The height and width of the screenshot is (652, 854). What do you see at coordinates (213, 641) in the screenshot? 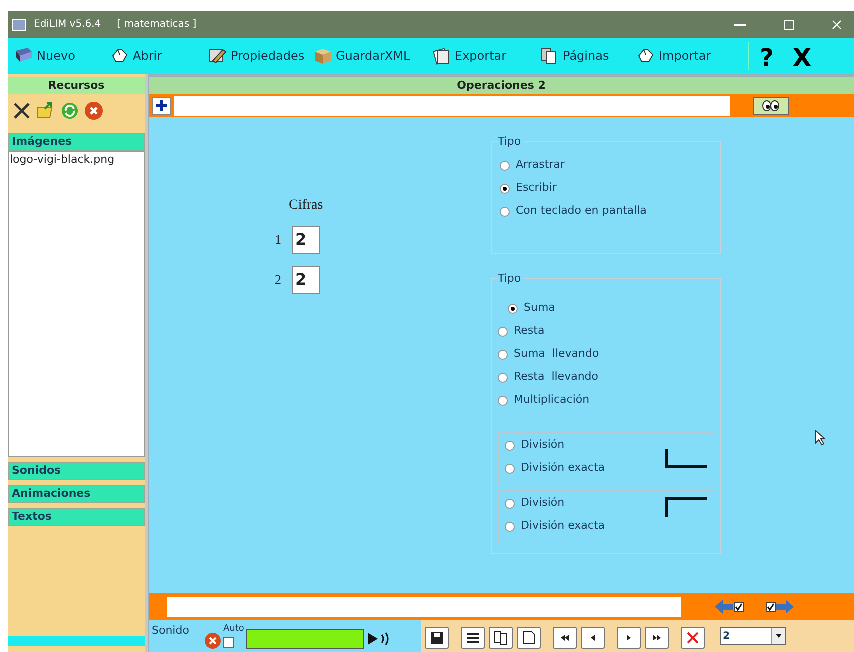
I see `remove-sound-icon` at bounding box center [213, 641].